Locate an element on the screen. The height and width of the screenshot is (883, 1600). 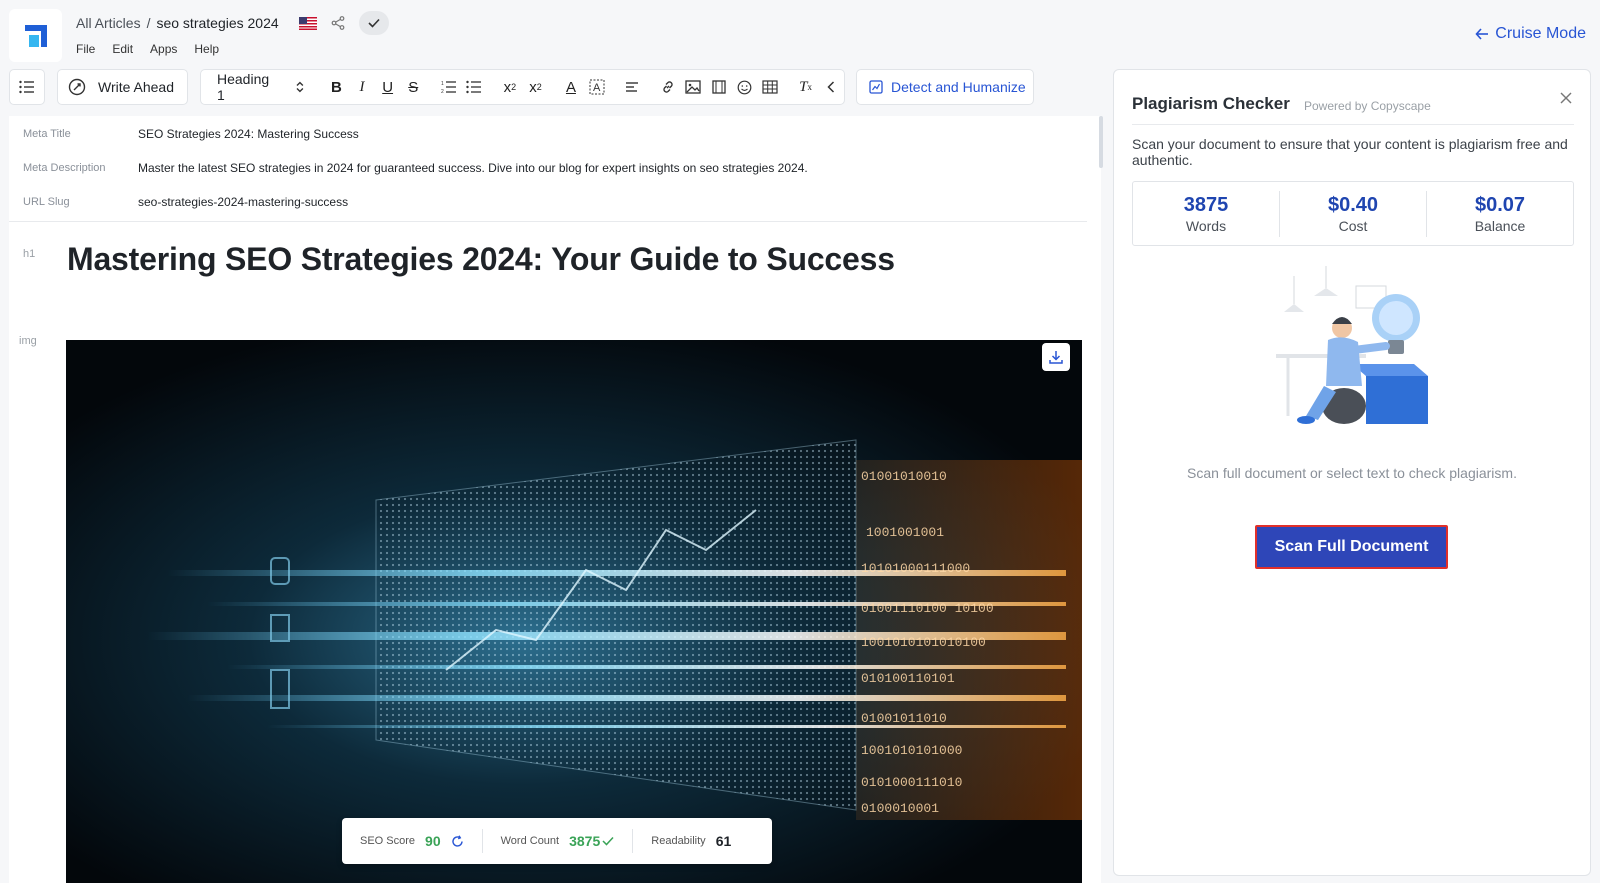
svg-text: 1 is located at coordinates (442, 84).